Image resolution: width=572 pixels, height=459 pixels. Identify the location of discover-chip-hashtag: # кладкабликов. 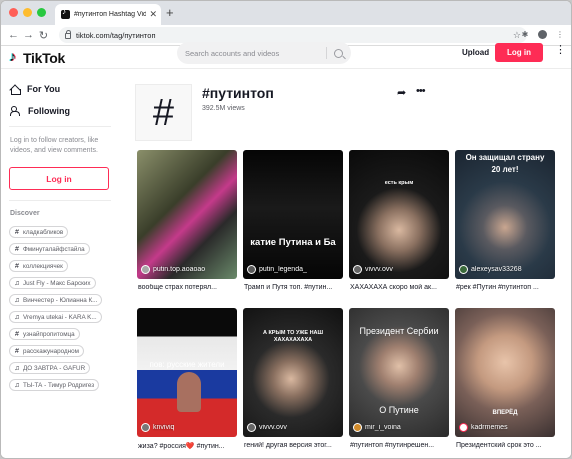
(39, 232).